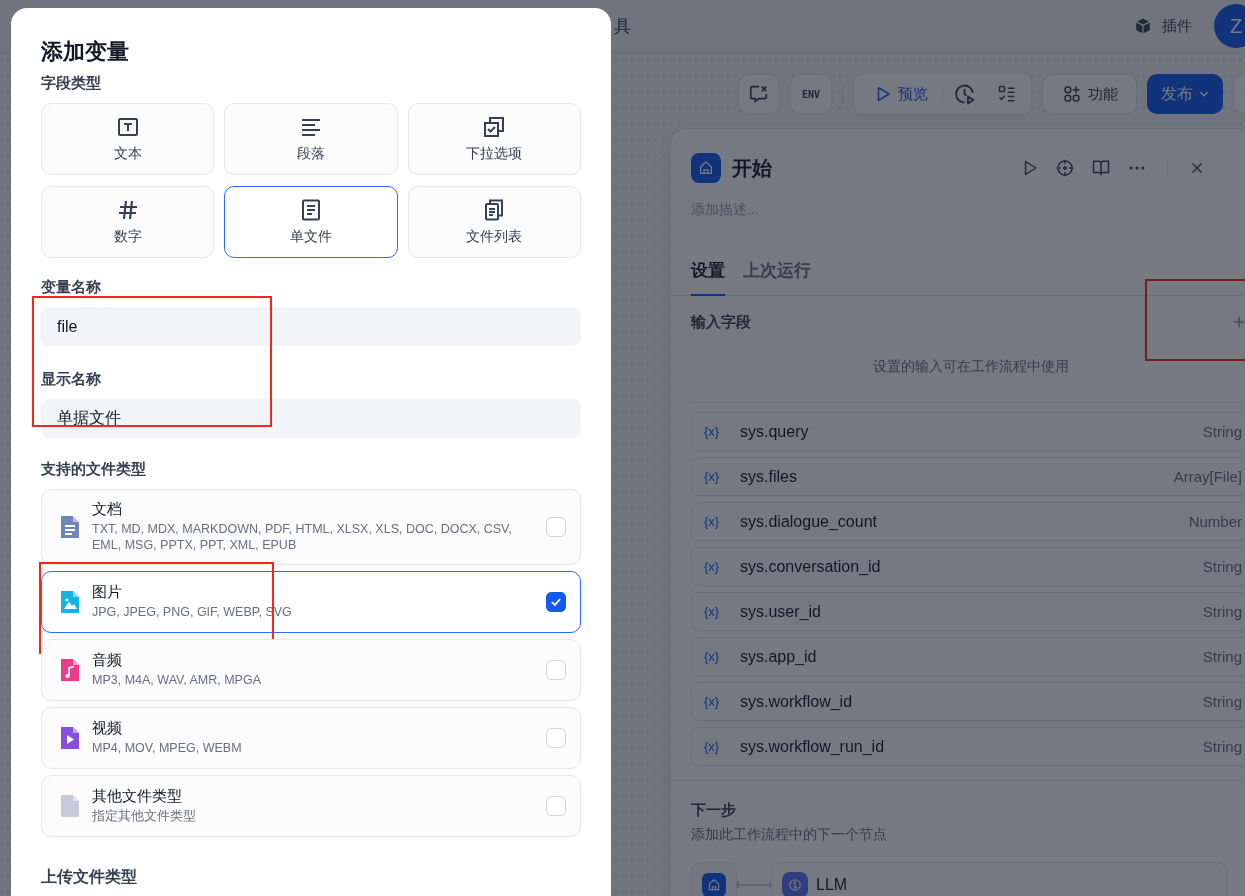  I want to click on file-type-name: 音频, so click(107, 660).